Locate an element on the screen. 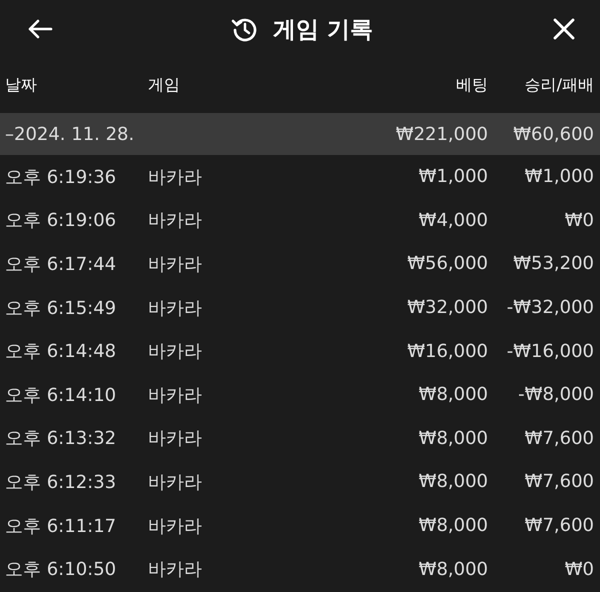 The image size is (600, 592). time-cell-text: 오후 6:14:10 is located at coordinates (61, 395).